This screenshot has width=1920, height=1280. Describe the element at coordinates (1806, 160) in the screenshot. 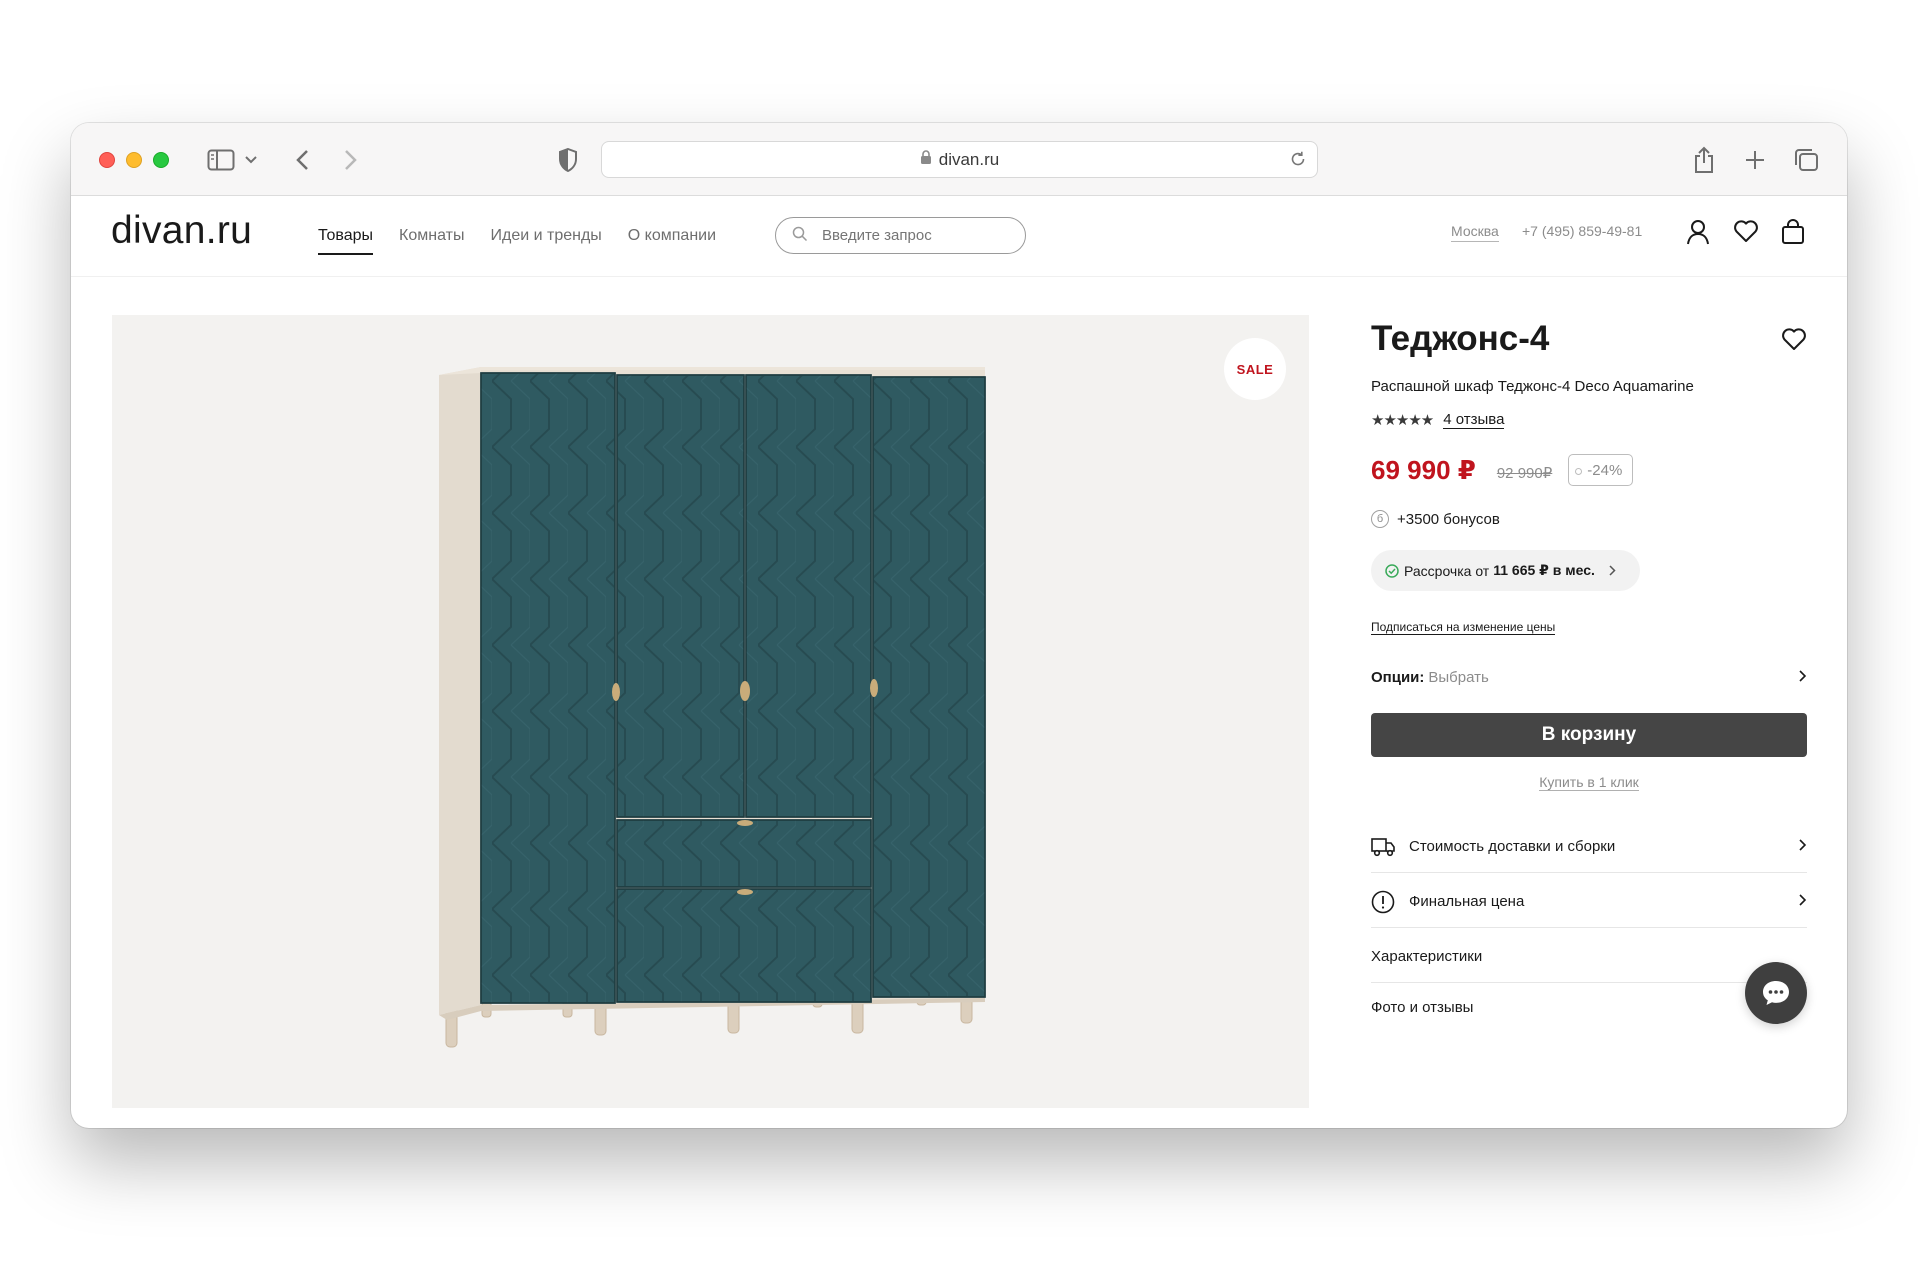

I see `tabs-overview-icon` at that location.